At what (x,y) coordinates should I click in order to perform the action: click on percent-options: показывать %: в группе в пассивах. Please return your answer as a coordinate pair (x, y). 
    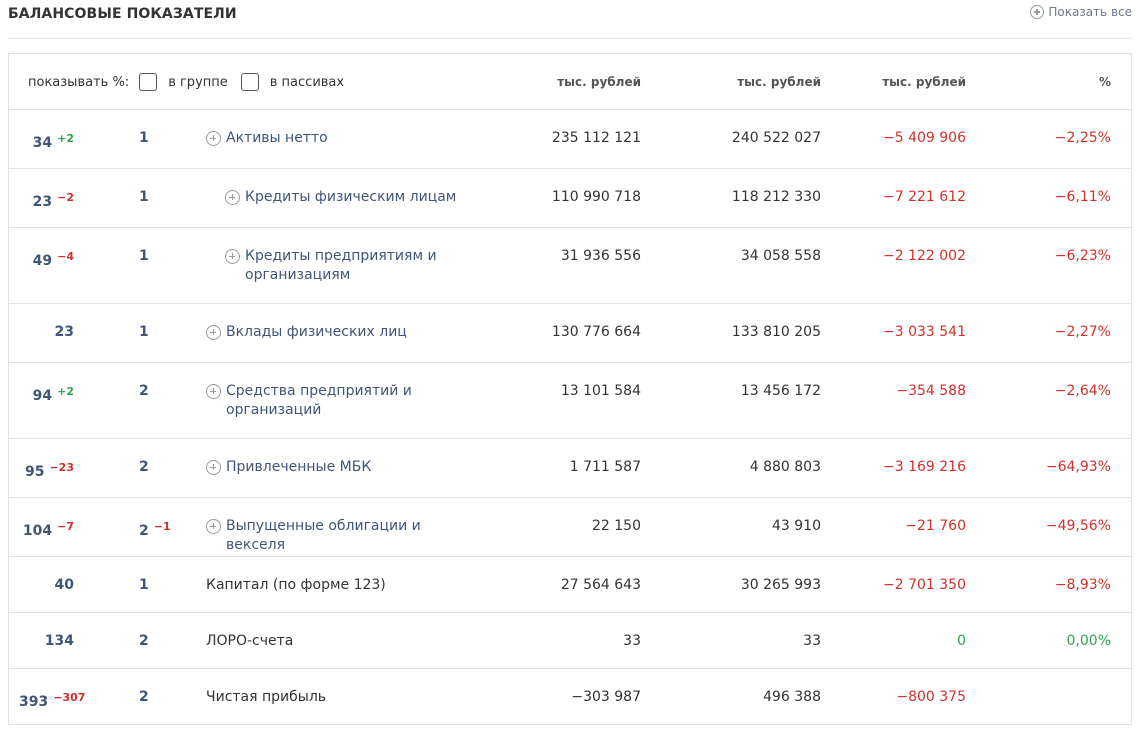
    Looking at the image, I should click on (186, 82).